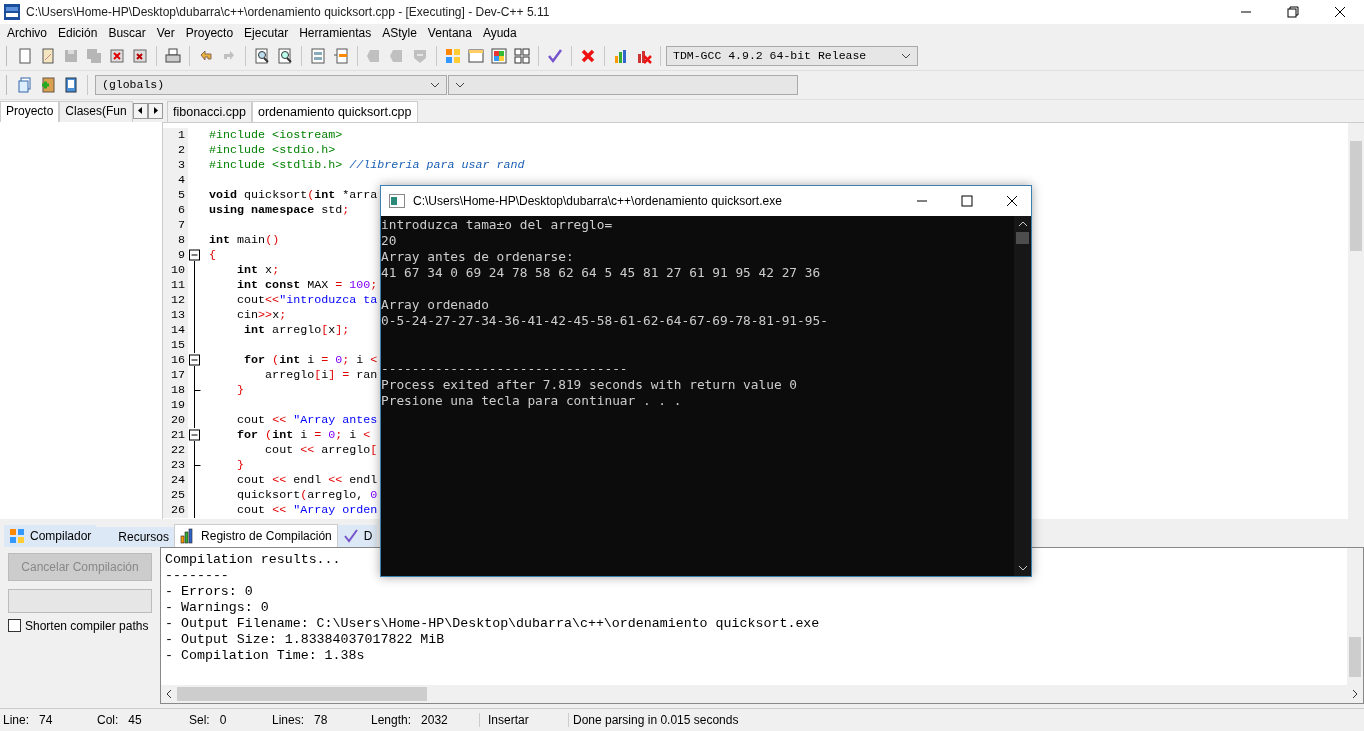 The image size is (1364, 731). What do you see at coordinates (155, 111) in the screenshot?
I see `right-arrow-icon` at bounding box center [155, 111].